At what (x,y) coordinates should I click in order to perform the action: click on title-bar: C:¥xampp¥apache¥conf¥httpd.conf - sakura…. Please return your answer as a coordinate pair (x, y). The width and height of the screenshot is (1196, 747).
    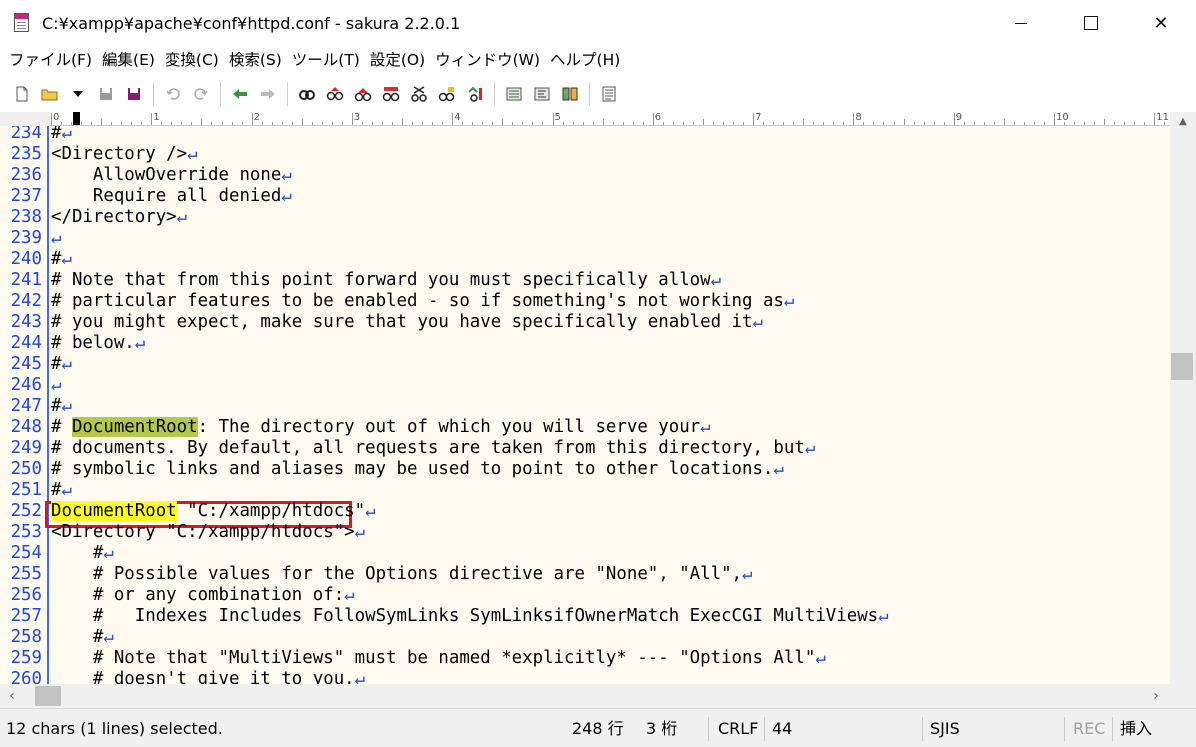
    Looking at the image, I should click on (598, 23).